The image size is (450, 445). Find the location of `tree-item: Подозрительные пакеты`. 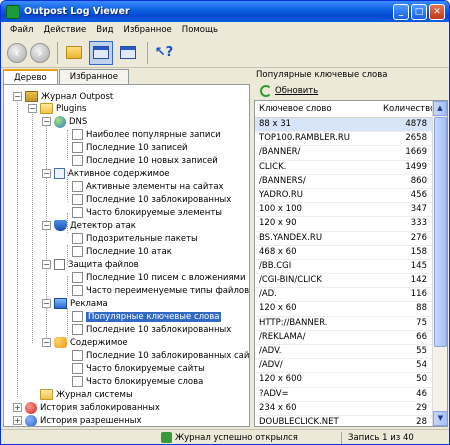

tree-item: Подозрительные пакеты is located at coordinates (135, 238).